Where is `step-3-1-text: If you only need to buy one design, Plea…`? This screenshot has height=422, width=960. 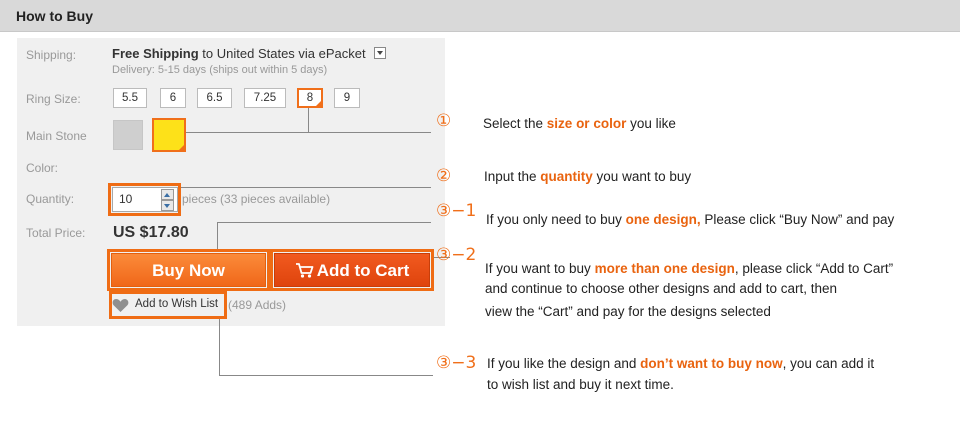
step-3-1-text: If you only need to buy one design, Plea… is located at coordinates (690, 219).